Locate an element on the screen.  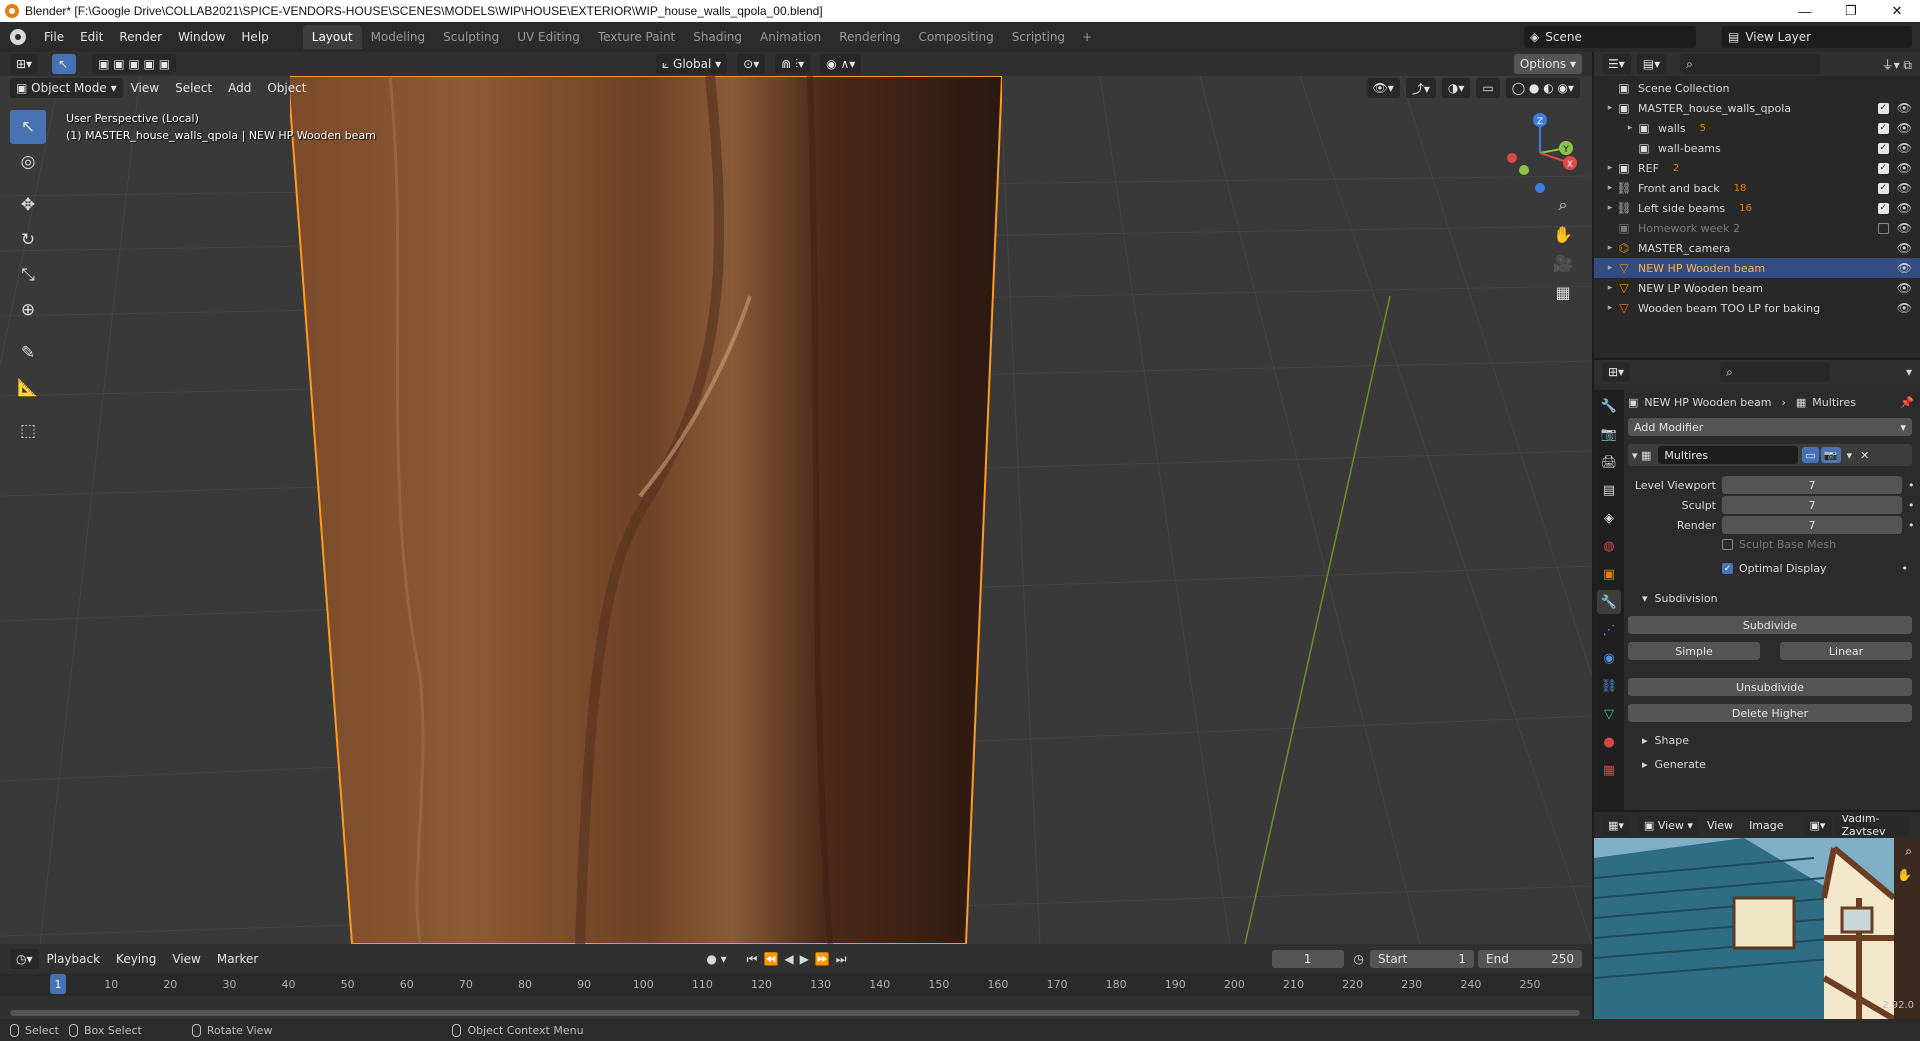
image-browse-icon: ▣▾ is located at coordinates (1817, 825).